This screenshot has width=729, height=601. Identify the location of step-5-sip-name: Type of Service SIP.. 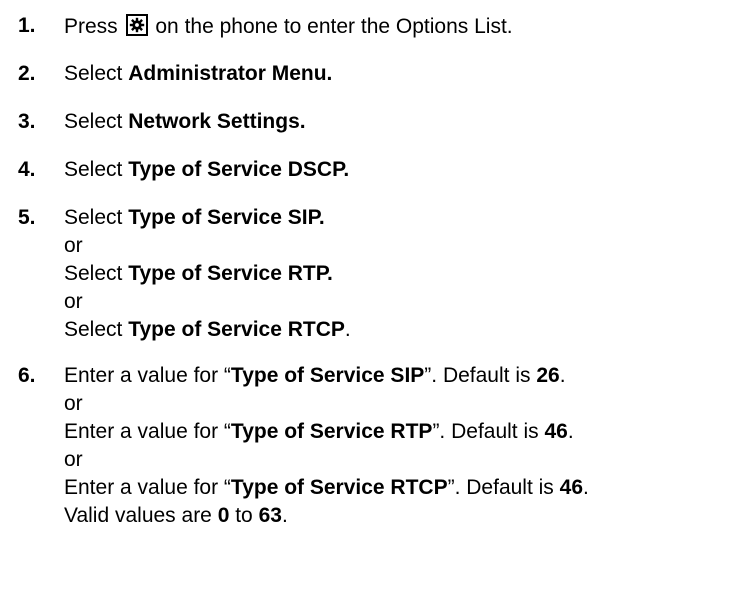
(226, 217).